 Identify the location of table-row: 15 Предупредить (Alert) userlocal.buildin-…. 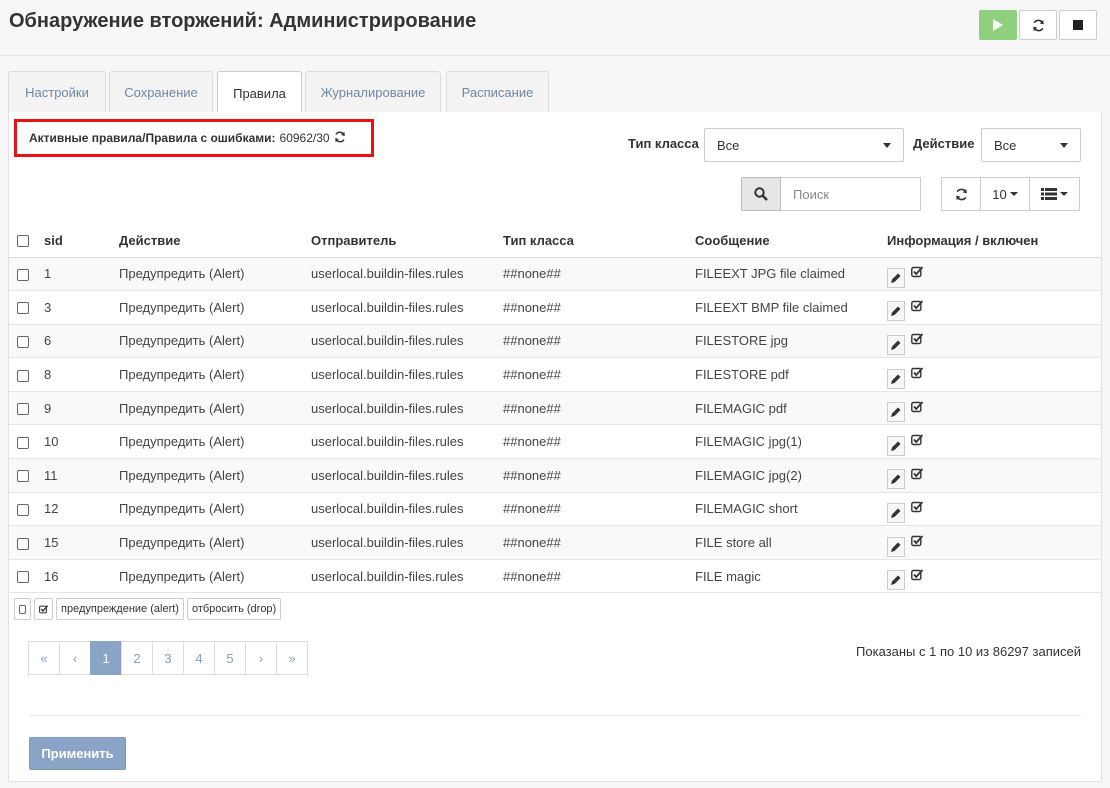
(555, 542).